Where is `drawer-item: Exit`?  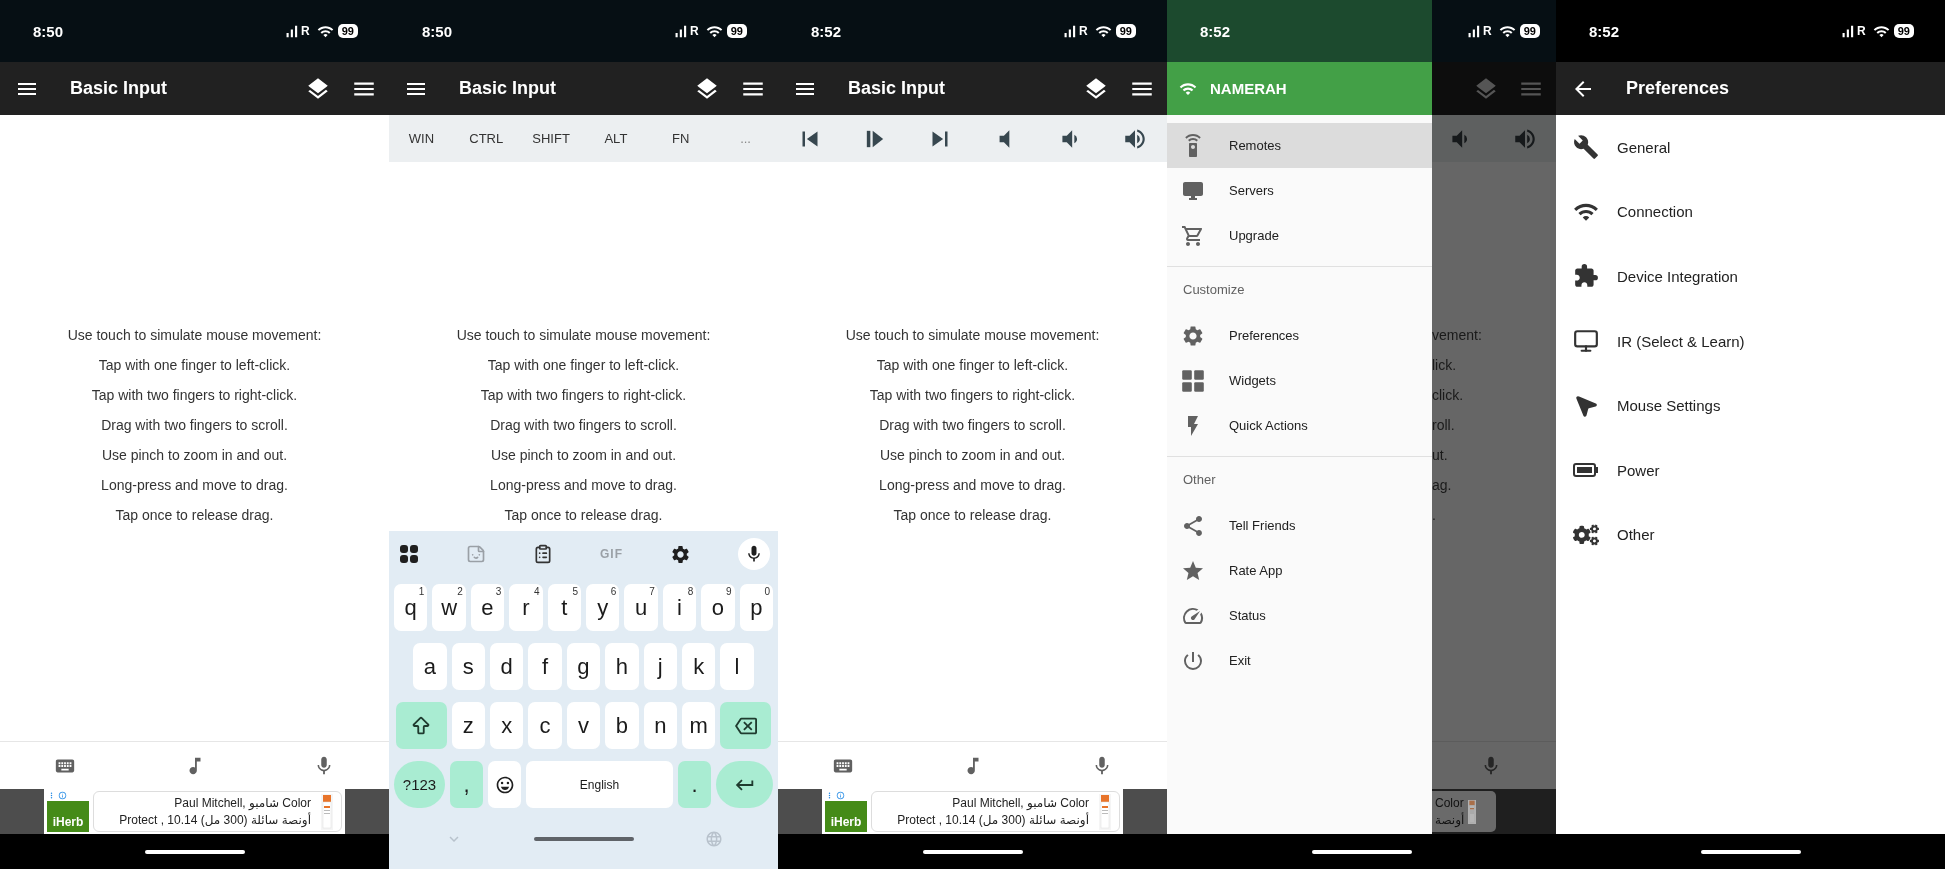
drawer-item: Exit is located at coordinates (1299, 660).